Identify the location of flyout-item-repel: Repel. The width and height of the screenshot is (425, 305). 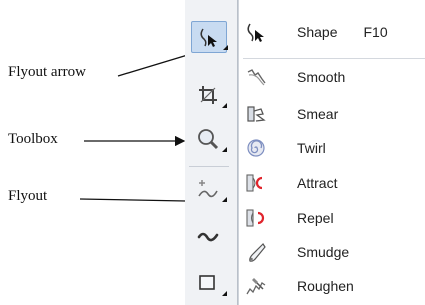
(332, 218).